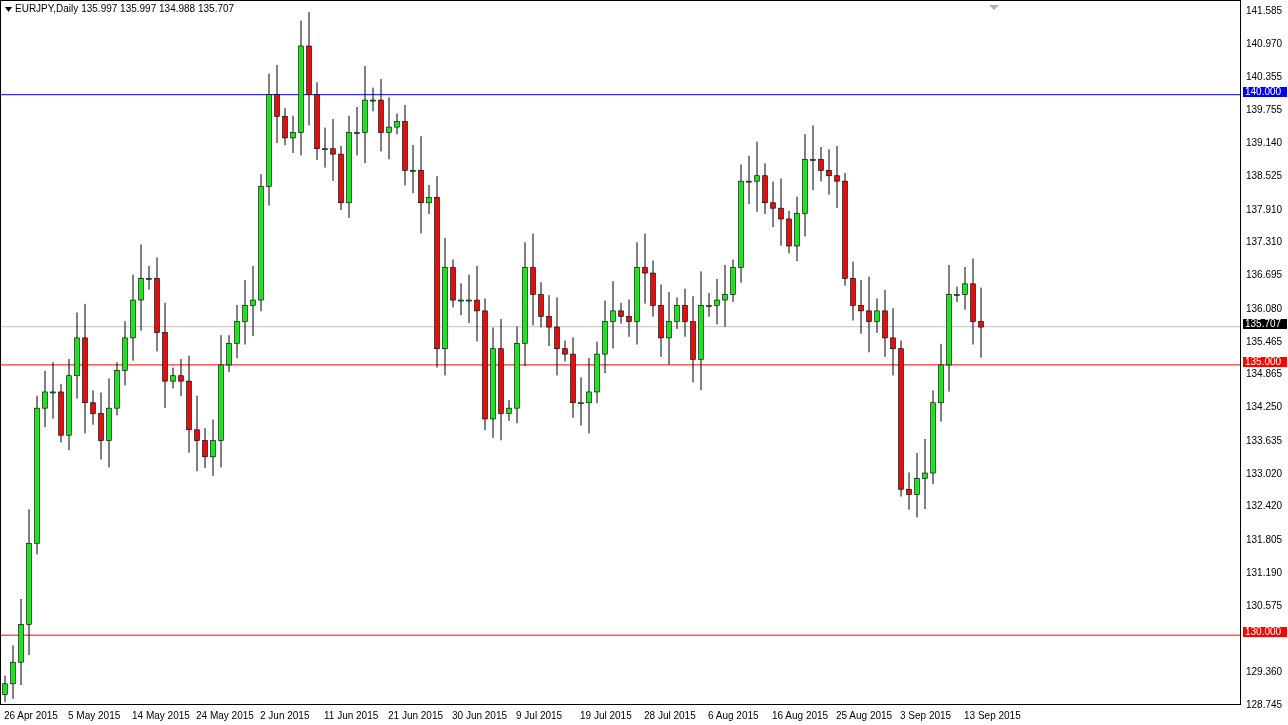 Image resolution: width=1288 pixels, height=725 pixels. Describe the element at coordinates (94, 715) in the screenshot. I see `date-label: 5 May 2015` at that location.